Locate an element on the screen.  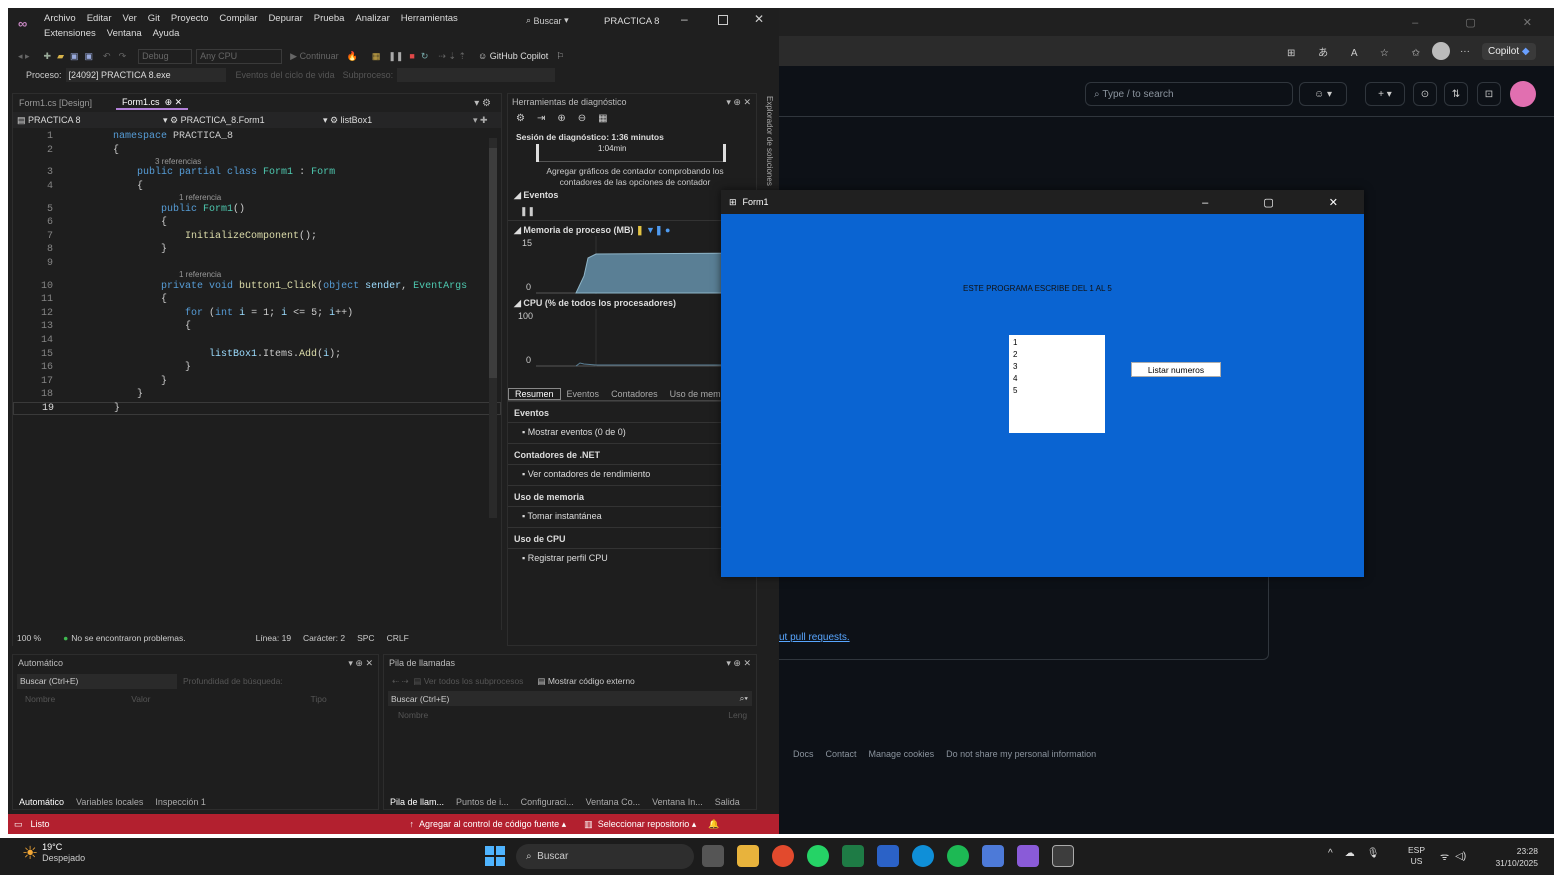
timeline: 1:04min is located at coordinates (631, 153).